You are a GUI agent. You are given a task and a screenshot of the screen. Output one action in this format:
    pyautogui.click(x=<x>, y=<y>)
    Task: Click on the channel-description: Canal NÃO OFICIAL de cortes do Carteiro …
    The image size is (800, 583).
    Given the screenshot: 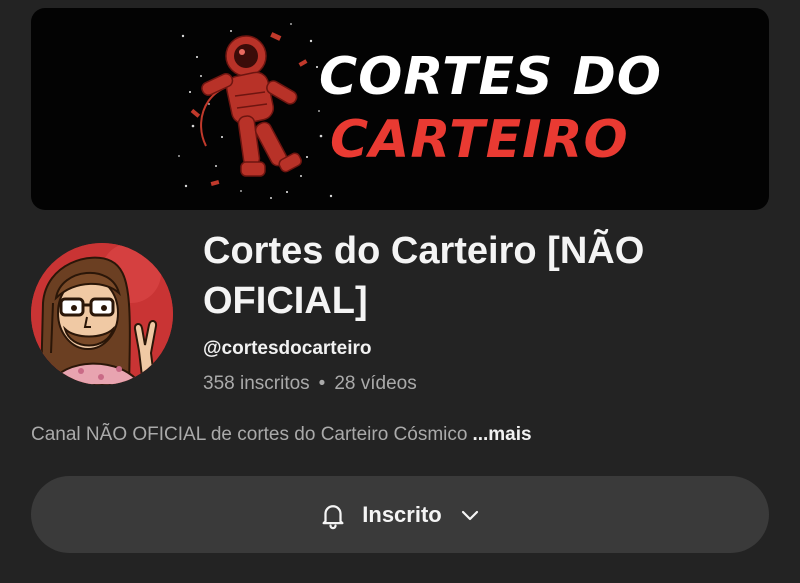 What is the action you would take?
    pyautogui.click(x=281, y=435)
    